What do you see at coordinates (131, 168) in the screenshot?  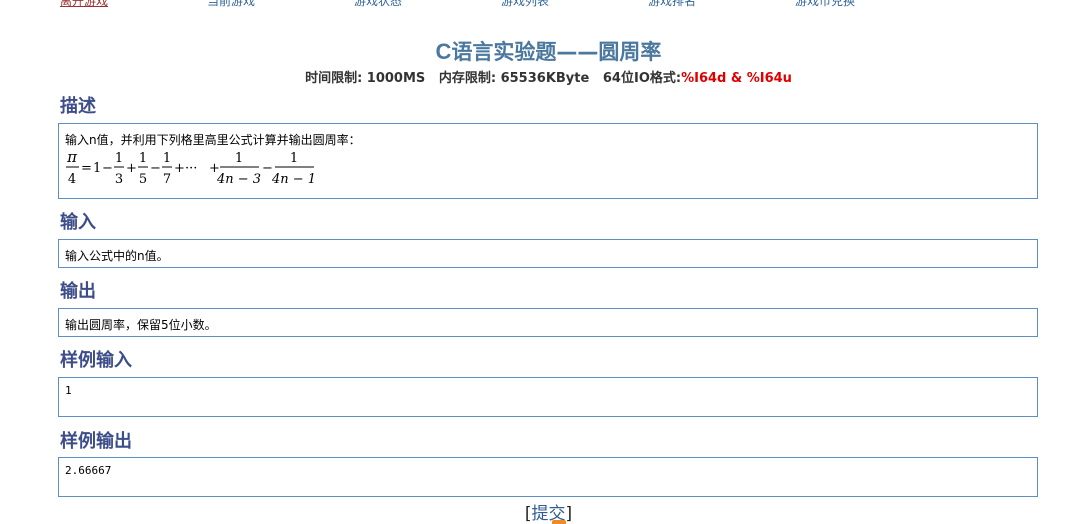 I see `formula-plus-1: +` at bounding box center [131, 168].